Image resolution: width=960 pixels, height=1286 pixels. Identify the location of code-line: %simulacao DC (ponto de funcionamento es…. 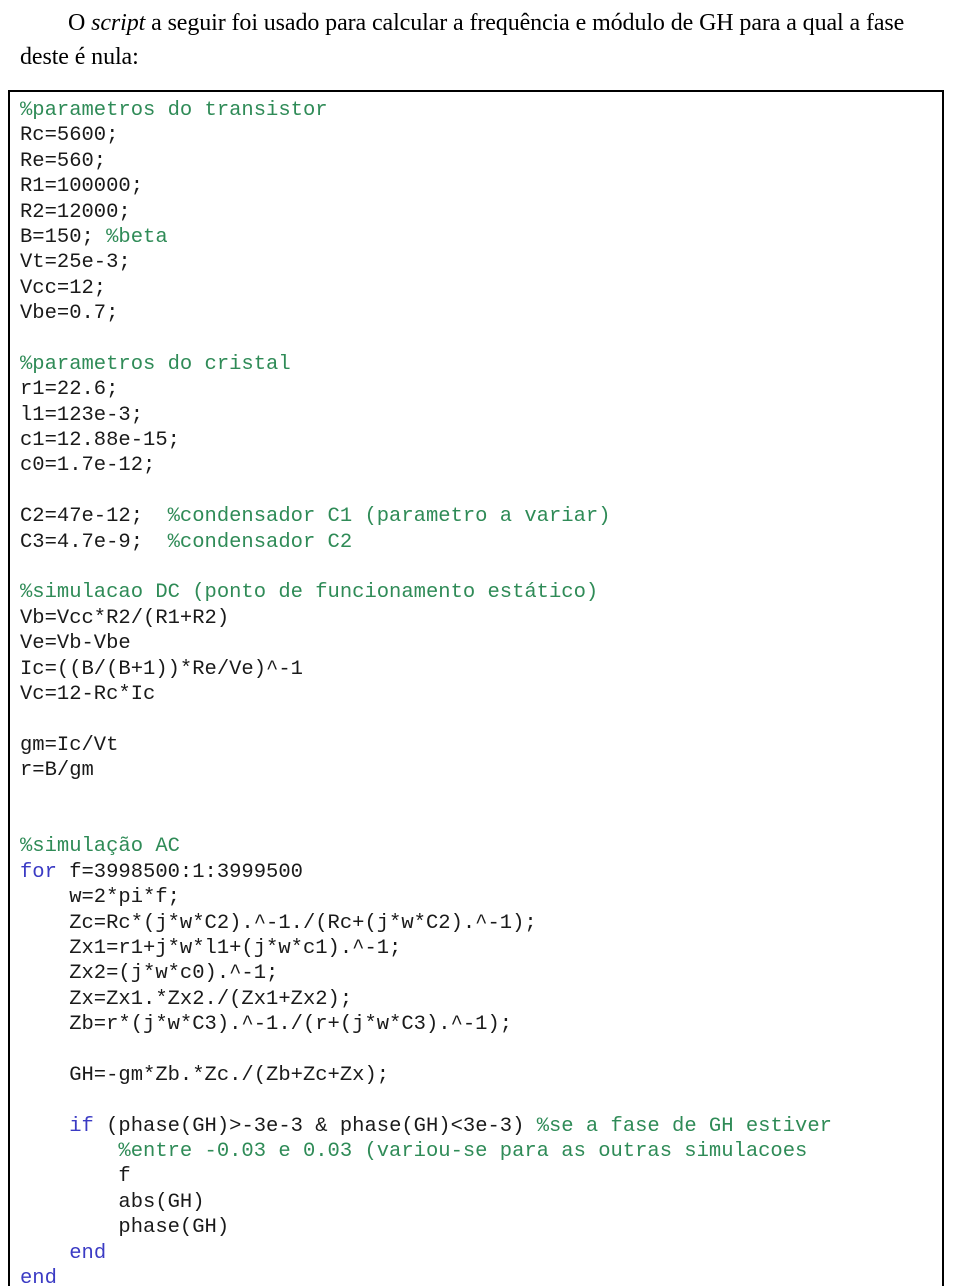
(481, 592).